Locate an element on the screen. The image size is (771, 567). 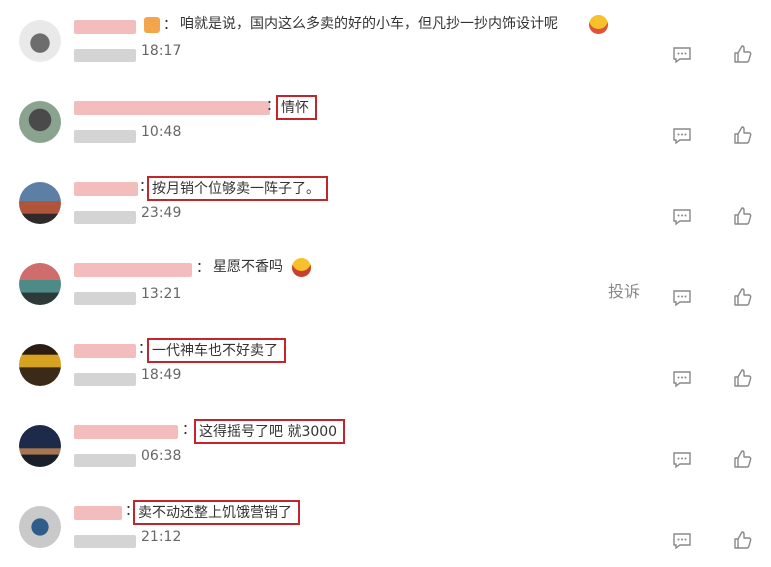
comment-time: 21:12 is located at coordinates (161, 537).